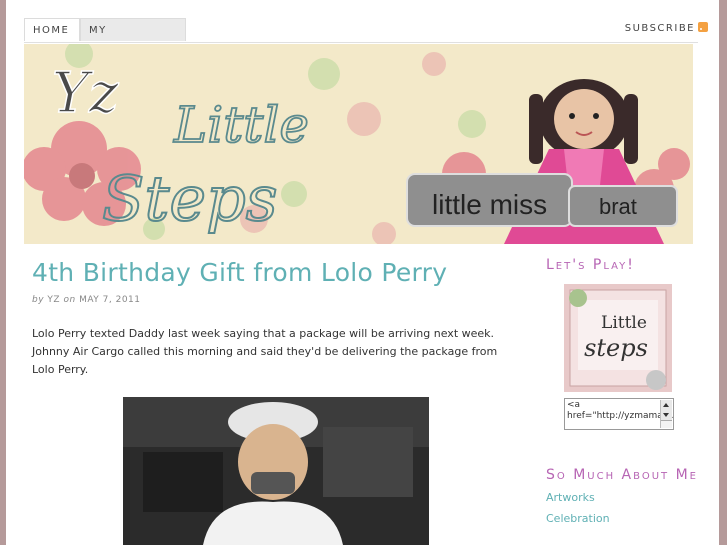 This screenshot has width=727, height=545. I want to click on subscribe-label: SUBSCRIBE, so click(659, 28).